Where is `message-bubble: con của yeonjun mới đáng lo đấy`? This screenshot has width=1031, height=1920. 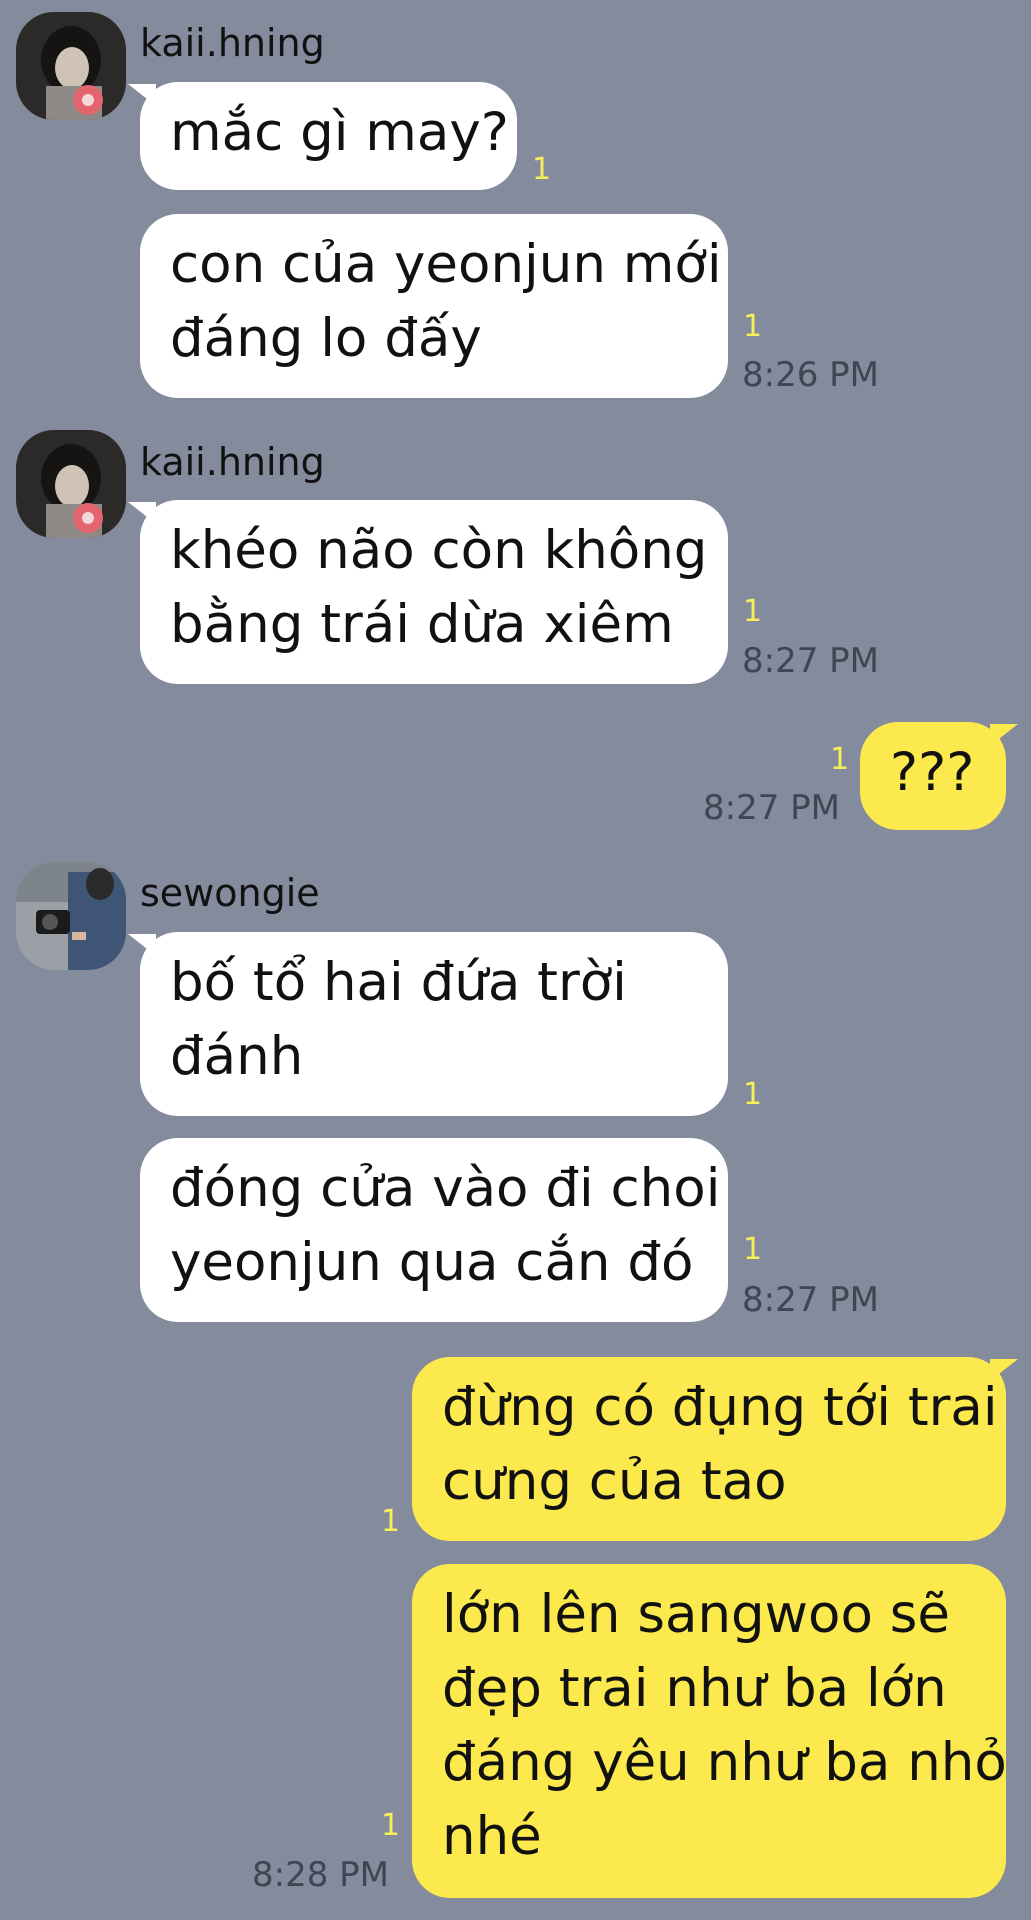
message-bubble: con của yeonjun mới đáng lo đấy is located at coordinates (434, 306).